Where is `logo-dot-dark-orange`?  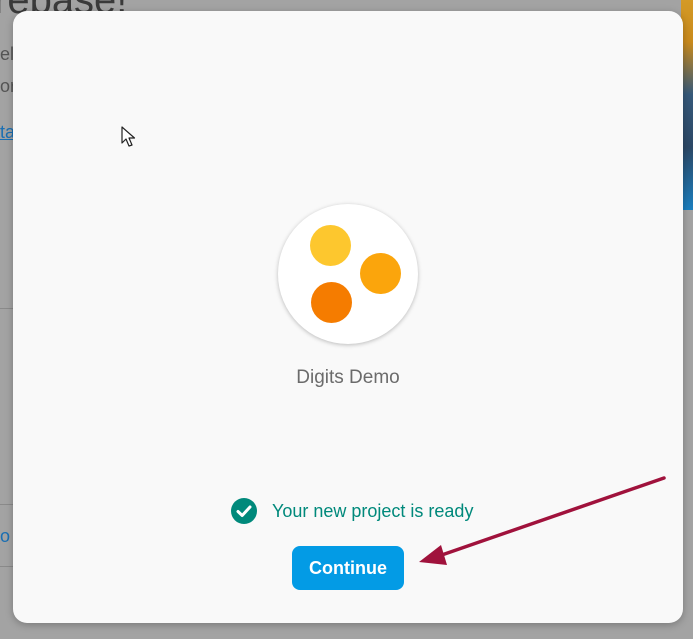
logo-dot-dark-orange is located at coordinates (331, 302).